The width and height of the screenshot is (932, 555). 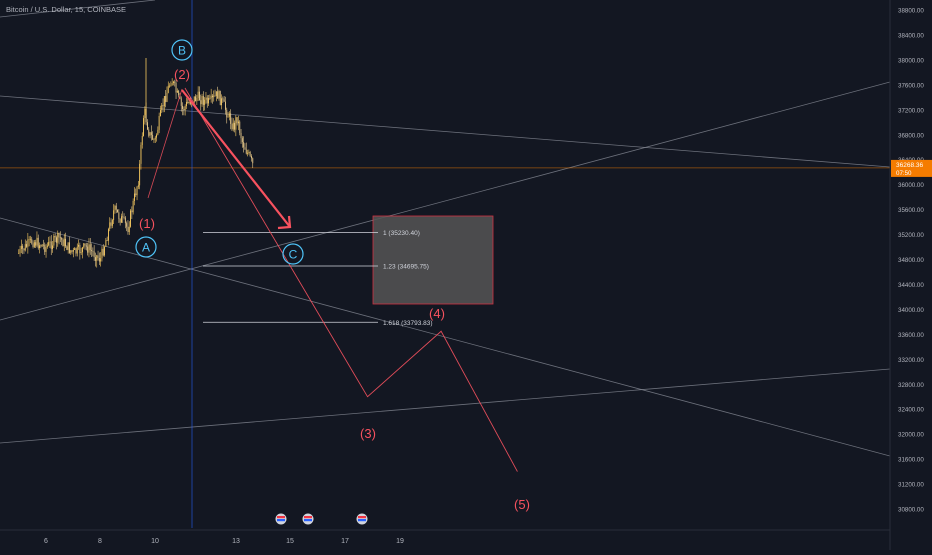 I want to click on fib-label-3: 1.618 (33793.83), so click(x=408, y=323).